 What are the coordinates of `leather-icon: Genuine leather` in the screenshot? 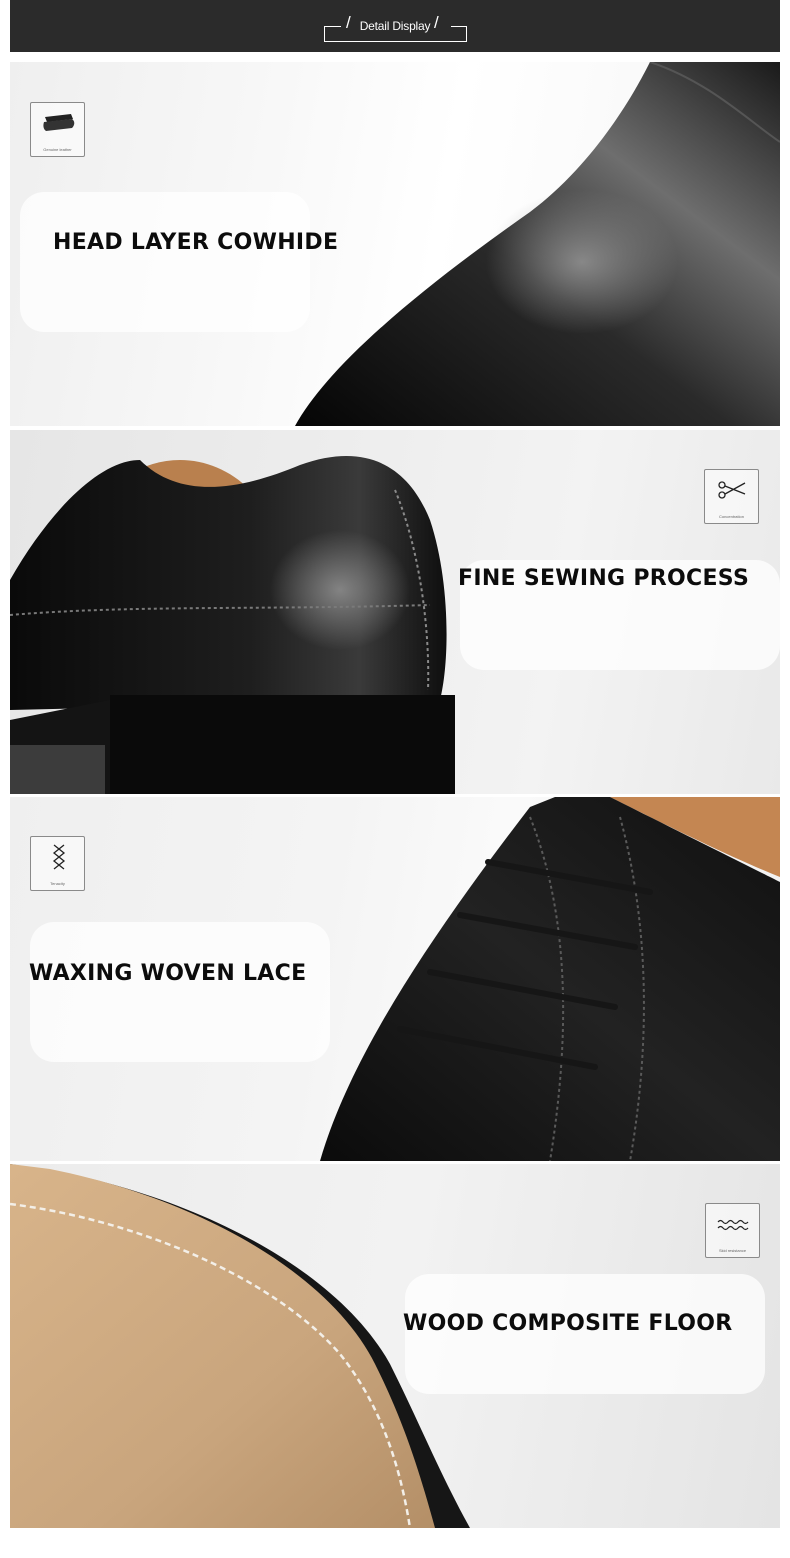 It's located at (57, 129).